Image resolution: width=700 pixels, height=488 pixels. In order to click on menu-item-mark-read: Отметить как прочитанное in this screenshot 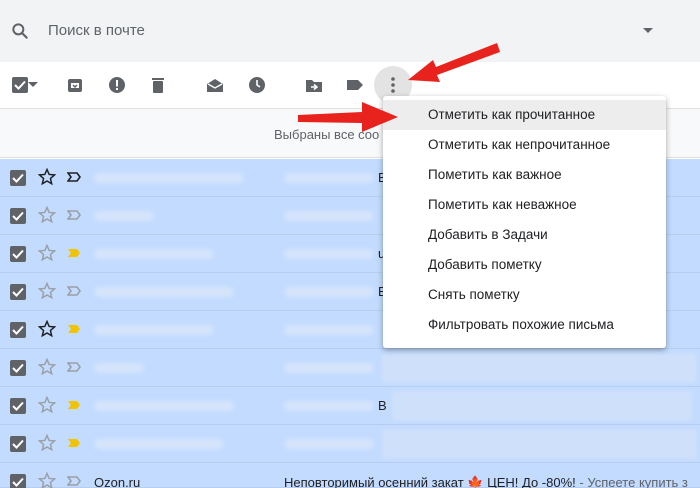, I will do `click(524, 115)`.